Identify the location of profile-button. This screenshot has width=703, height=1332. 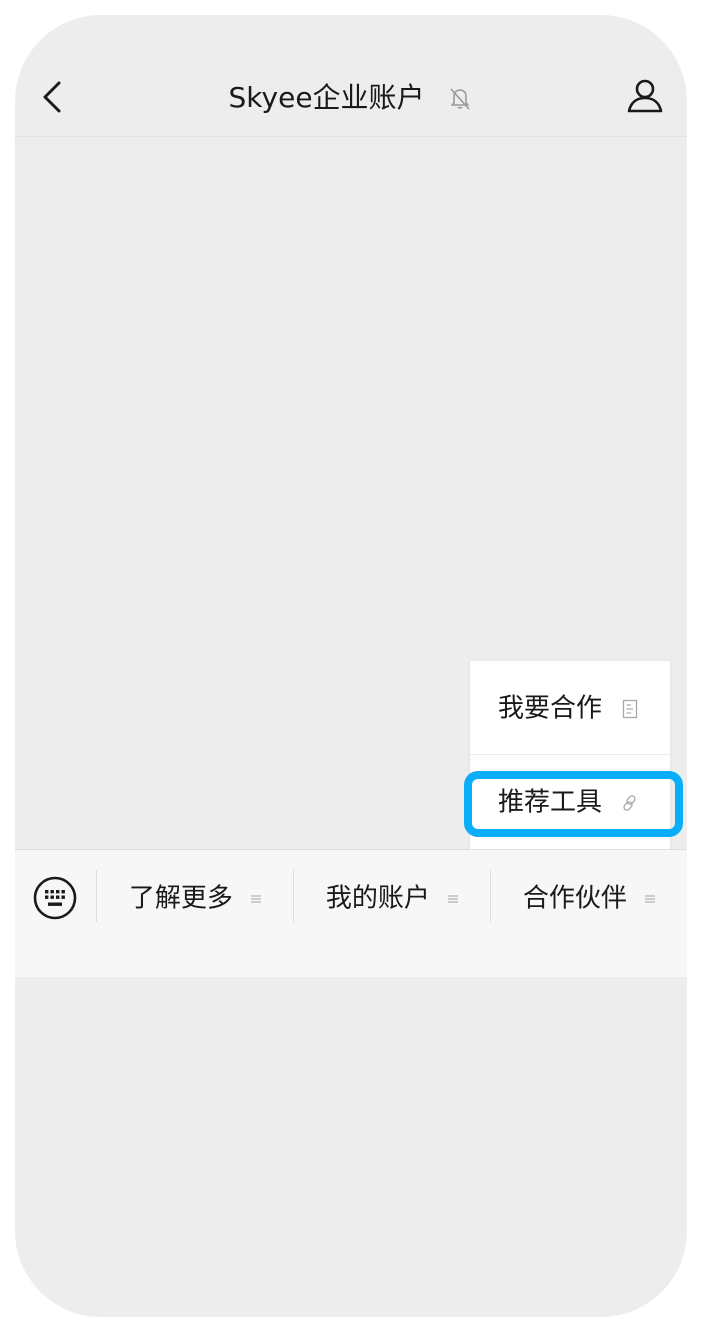
(645, 95).